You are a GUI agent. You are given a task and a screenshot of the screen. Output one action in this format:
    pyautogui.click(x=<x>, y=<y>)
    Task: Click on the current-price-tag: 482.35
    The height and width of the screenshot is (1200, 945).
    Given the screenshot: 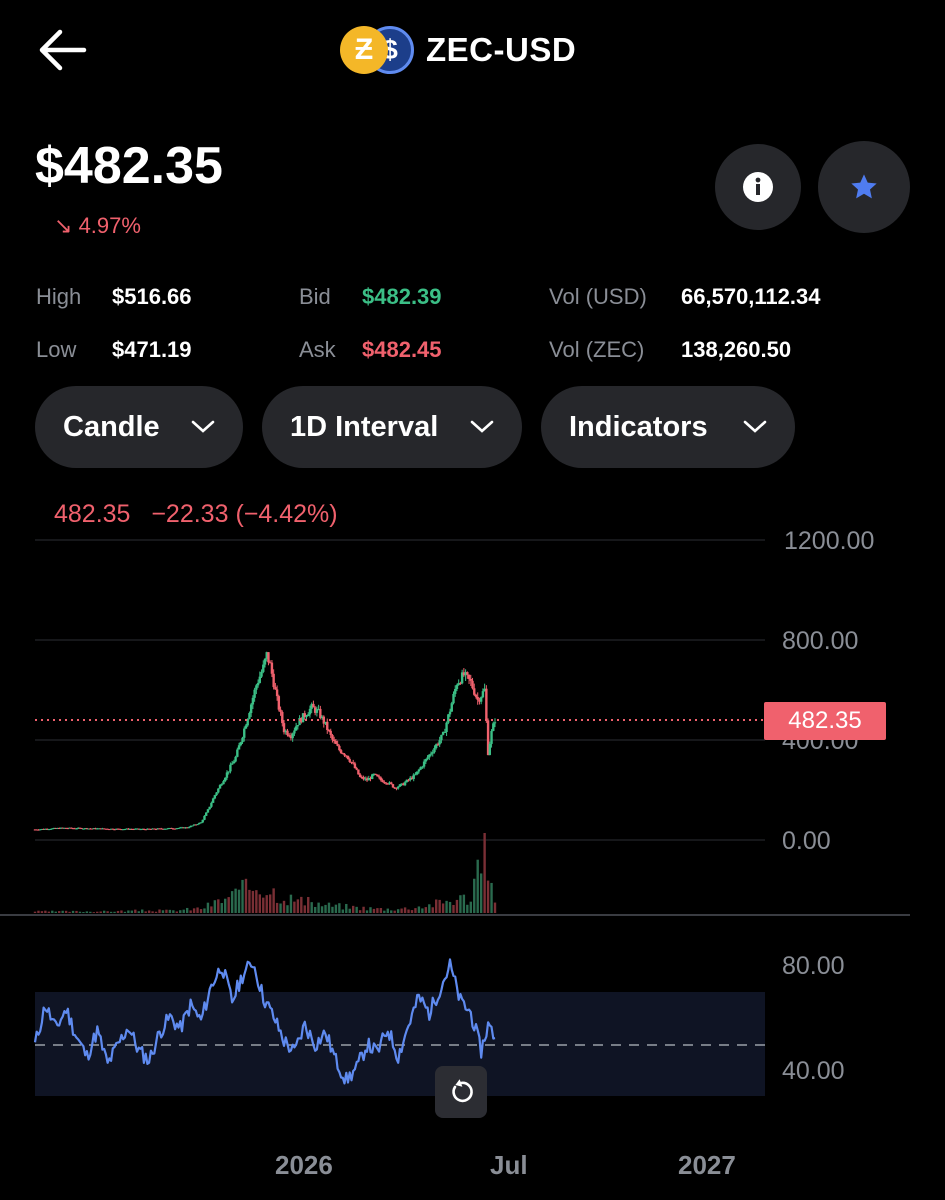 What is the action you would take?
    pyautogui.click(x=825, y=721)
    